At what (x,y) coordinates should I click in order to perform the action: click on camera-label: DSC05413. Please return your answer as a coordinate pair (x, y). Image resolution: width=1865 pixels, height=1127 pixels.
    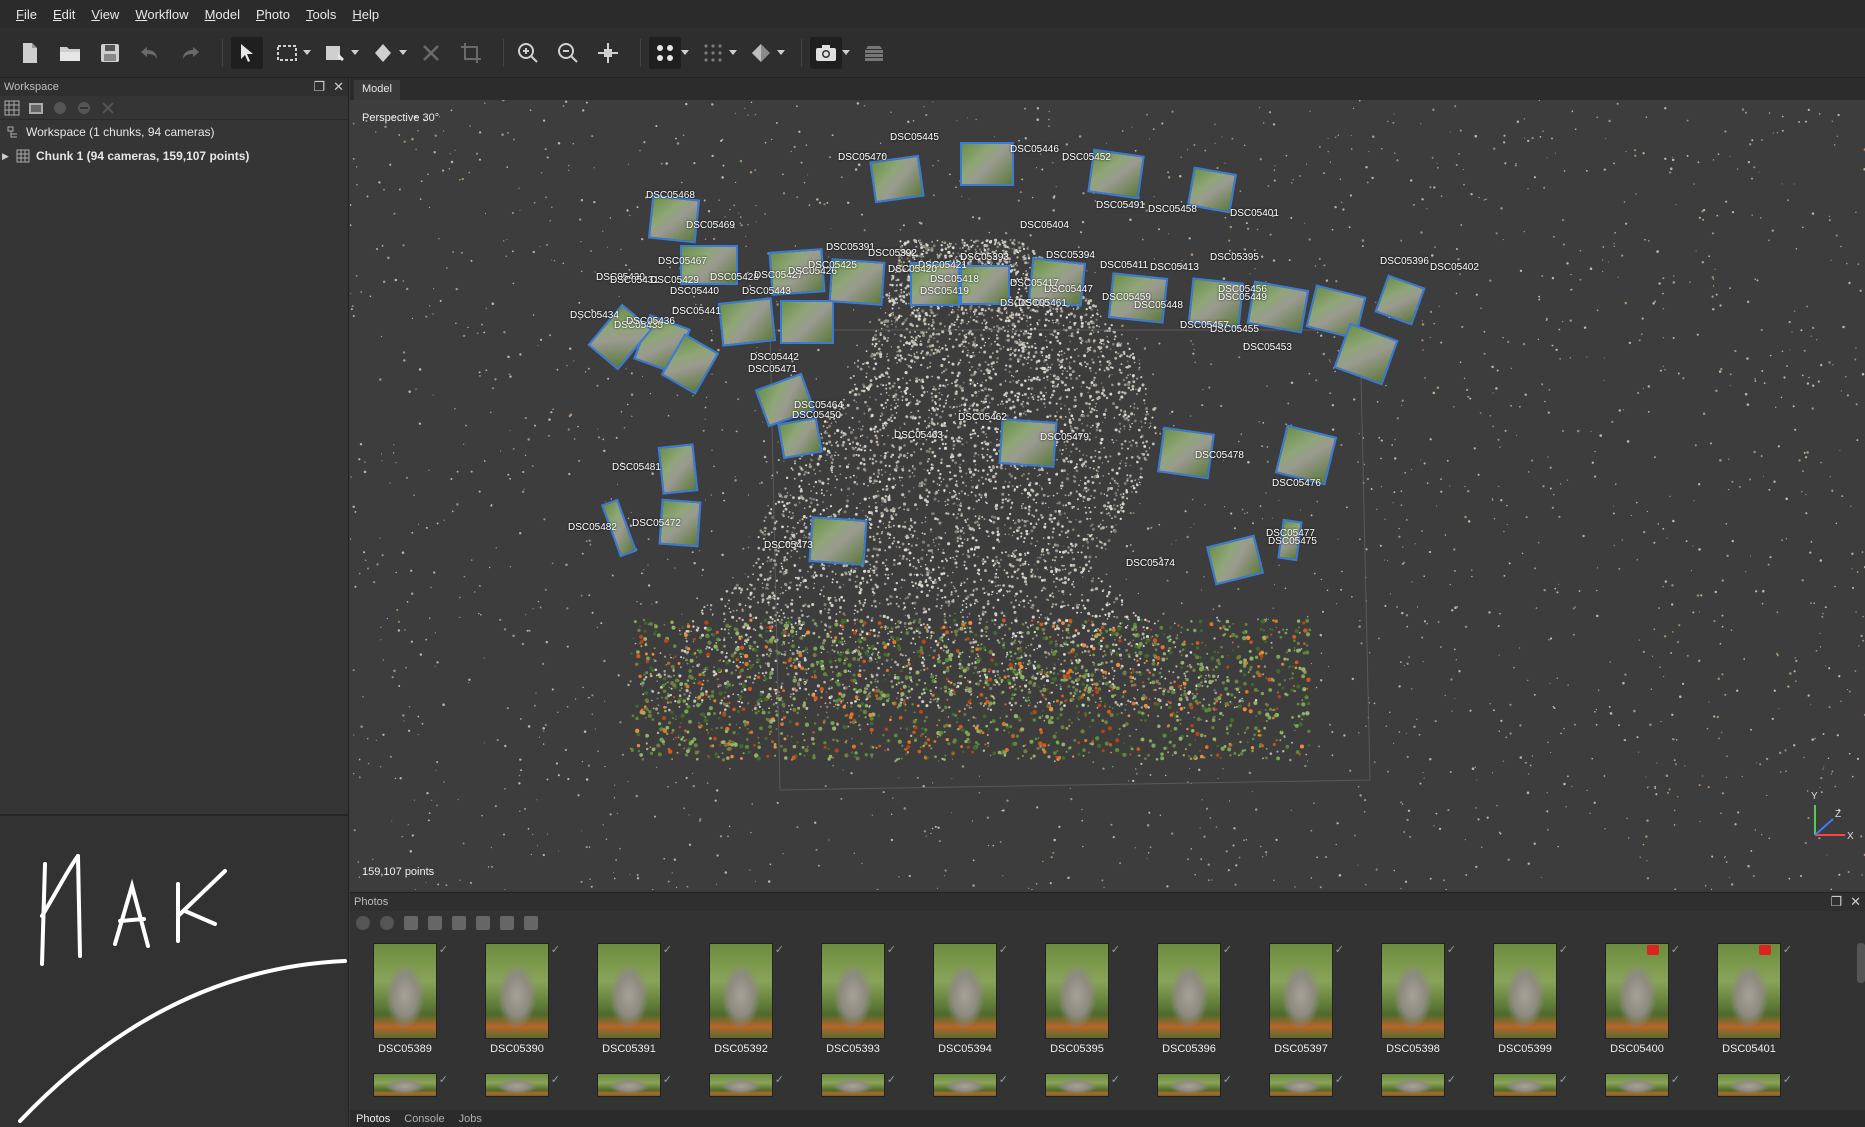
    Looking at the image, I should click on (1174, 267).